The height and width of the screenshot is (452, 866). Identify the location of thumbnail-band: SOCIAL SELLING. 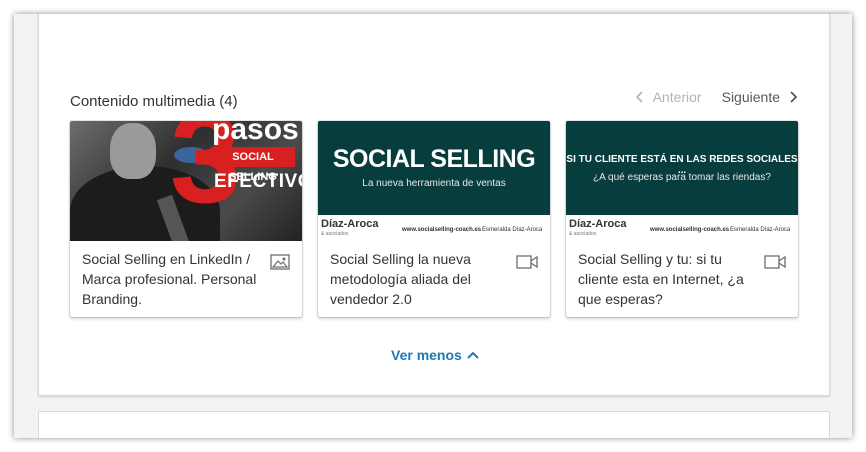
(253, 165).